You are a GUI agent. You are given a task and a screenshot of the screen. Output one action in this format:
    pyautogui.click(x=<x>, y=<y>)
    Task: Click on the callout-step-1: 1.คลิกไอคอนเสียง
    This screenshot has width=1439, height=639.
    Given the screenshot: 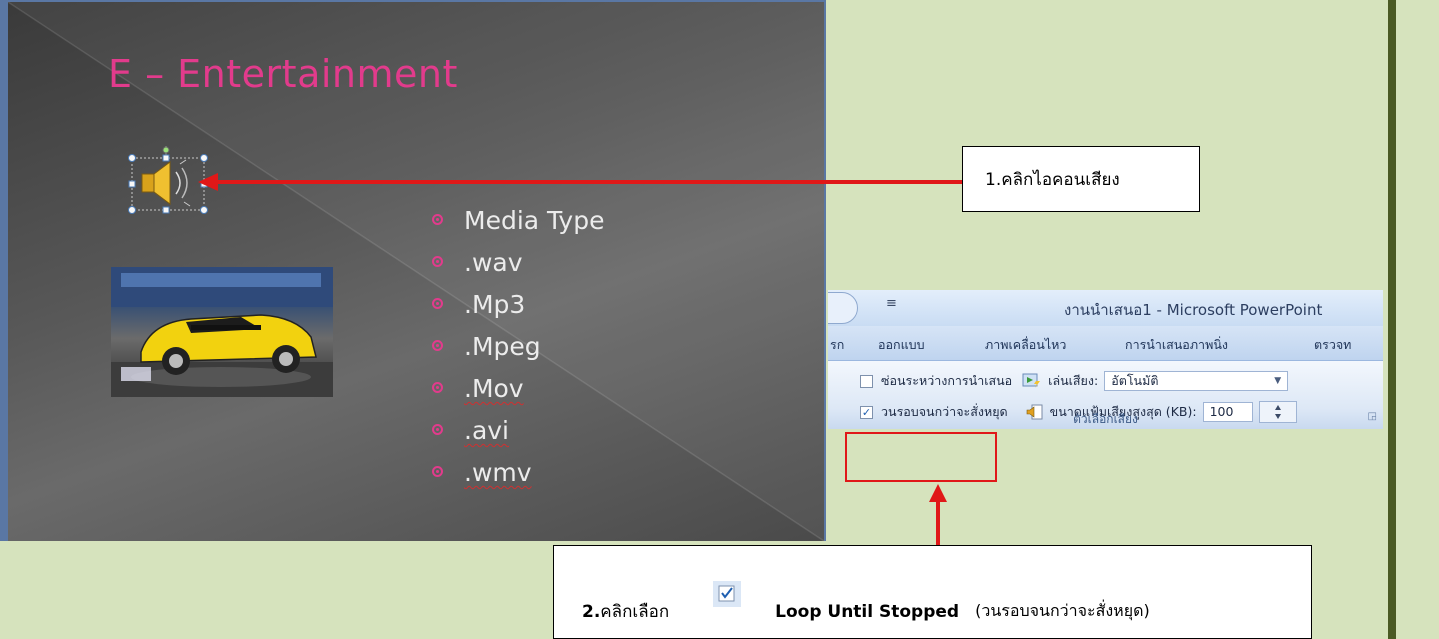 What is the action you would take?
    pyautogui.click(x=1081, y=179)
    